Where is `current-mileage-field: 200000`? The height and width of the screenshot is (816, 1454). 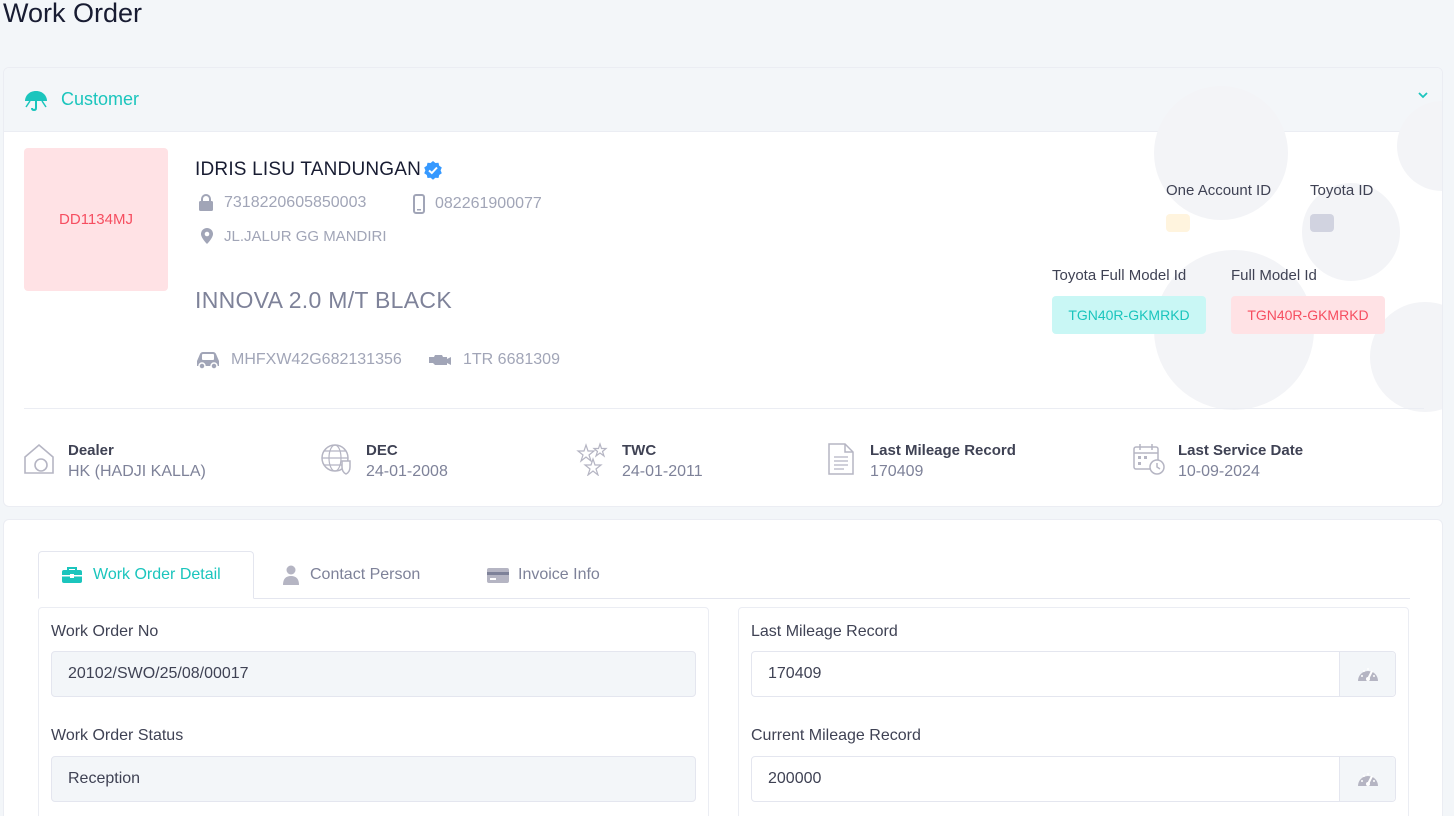 current-mileage-field: 200000 is located at coordinates (1073, 779).